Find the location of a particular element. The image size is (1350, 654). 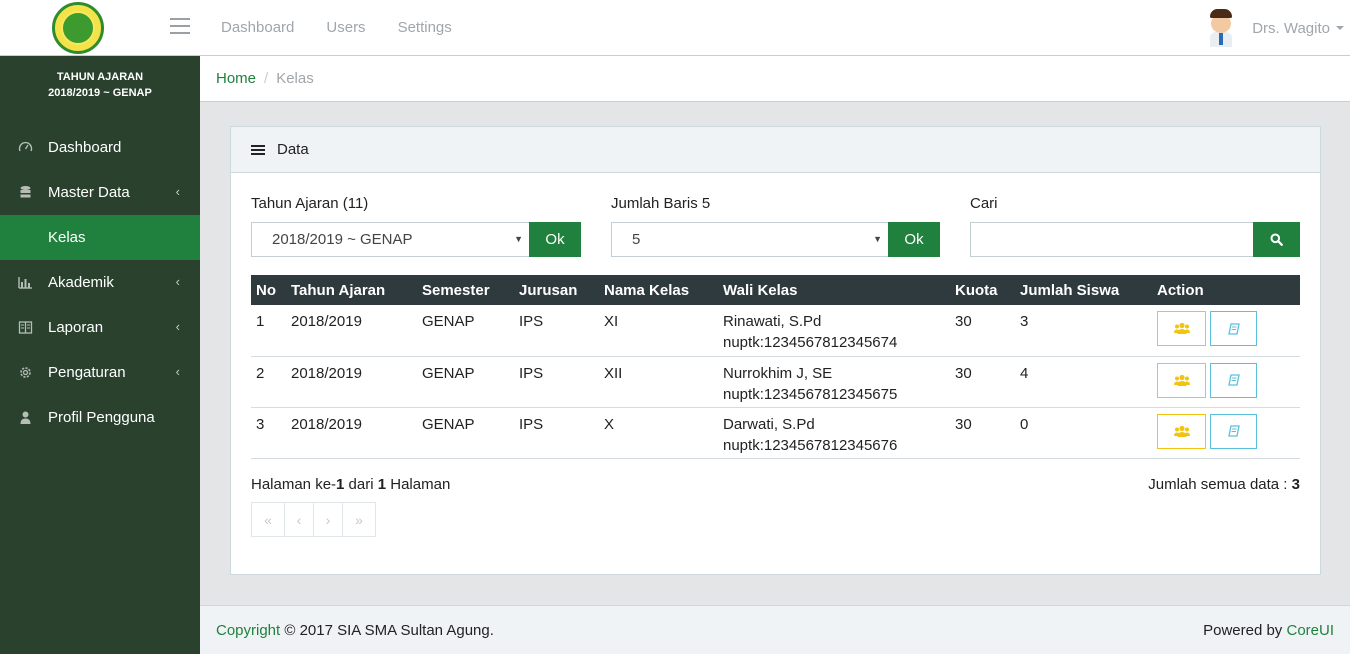

tahun-ajaran-select: 2018/2019 ~ GENAP ▼ is located at coordinates (390, 239).